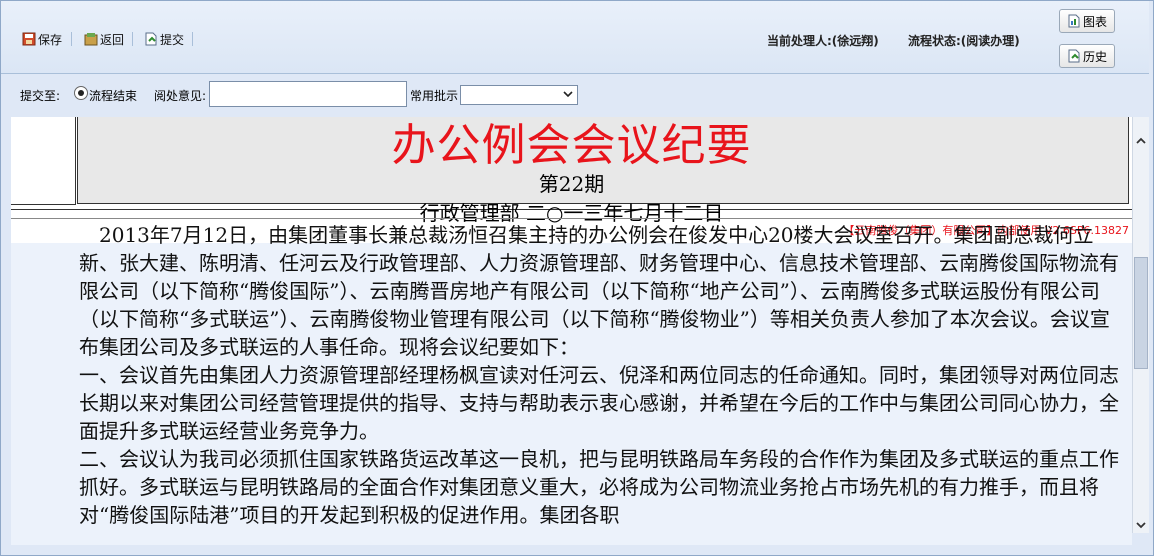 The height and width of the screenshot is (556, 1154). I want to click on common-remarks-label: 常用批示, so click(434, 96).